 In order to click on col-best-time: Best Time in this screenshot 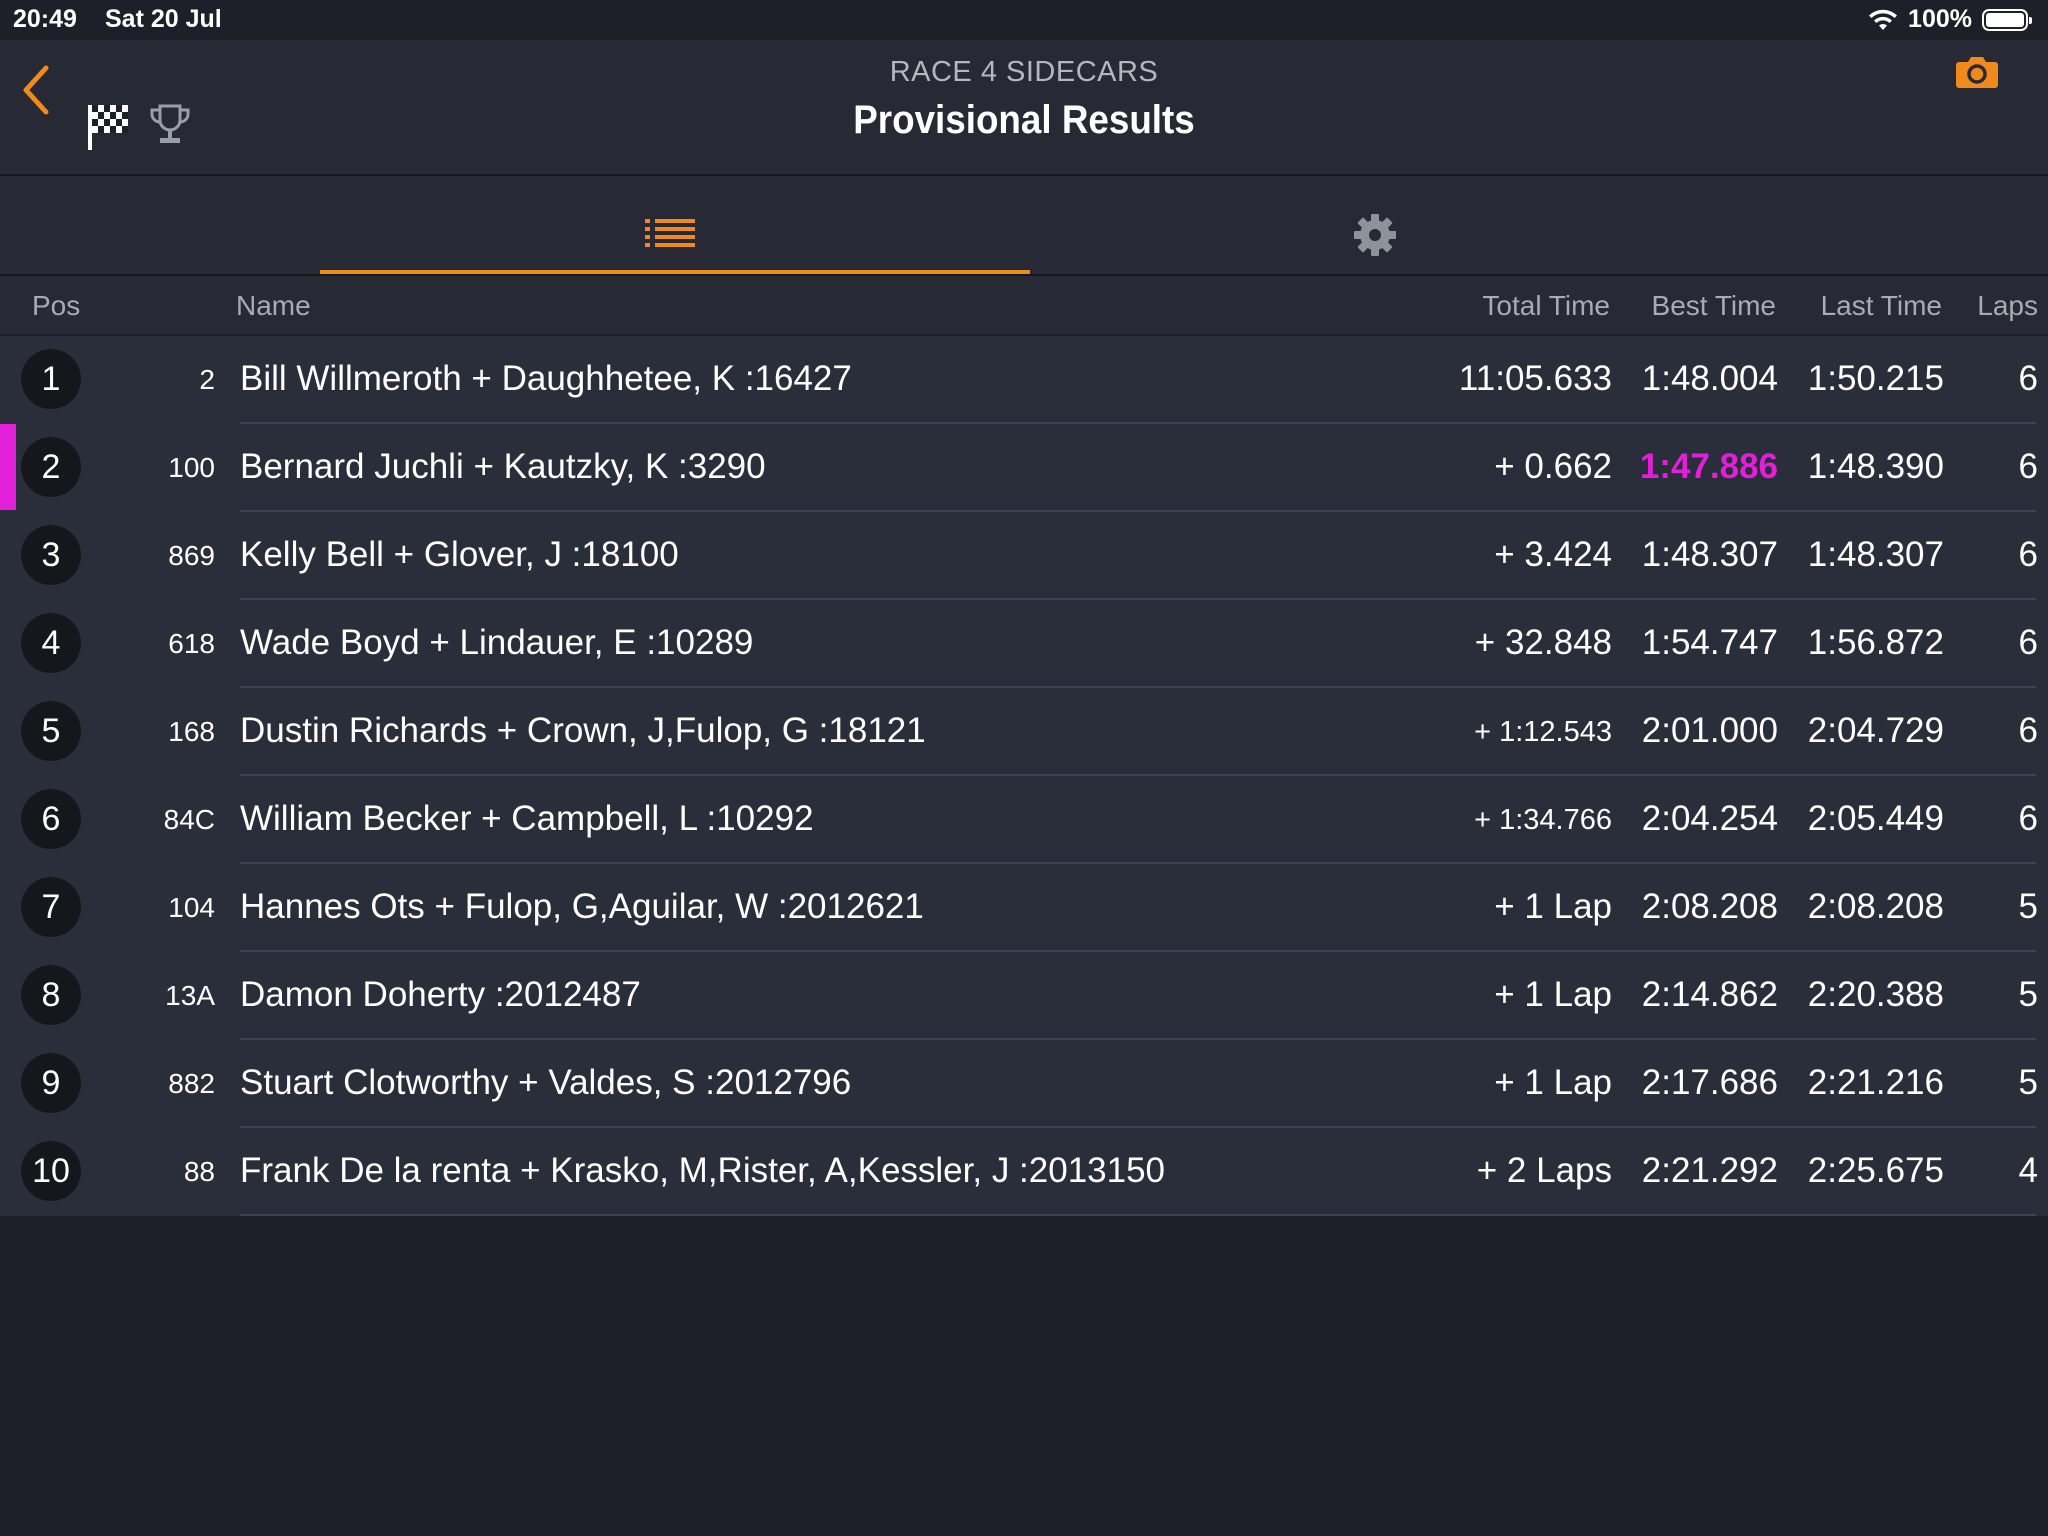, I will do `click(1714, 306)`.